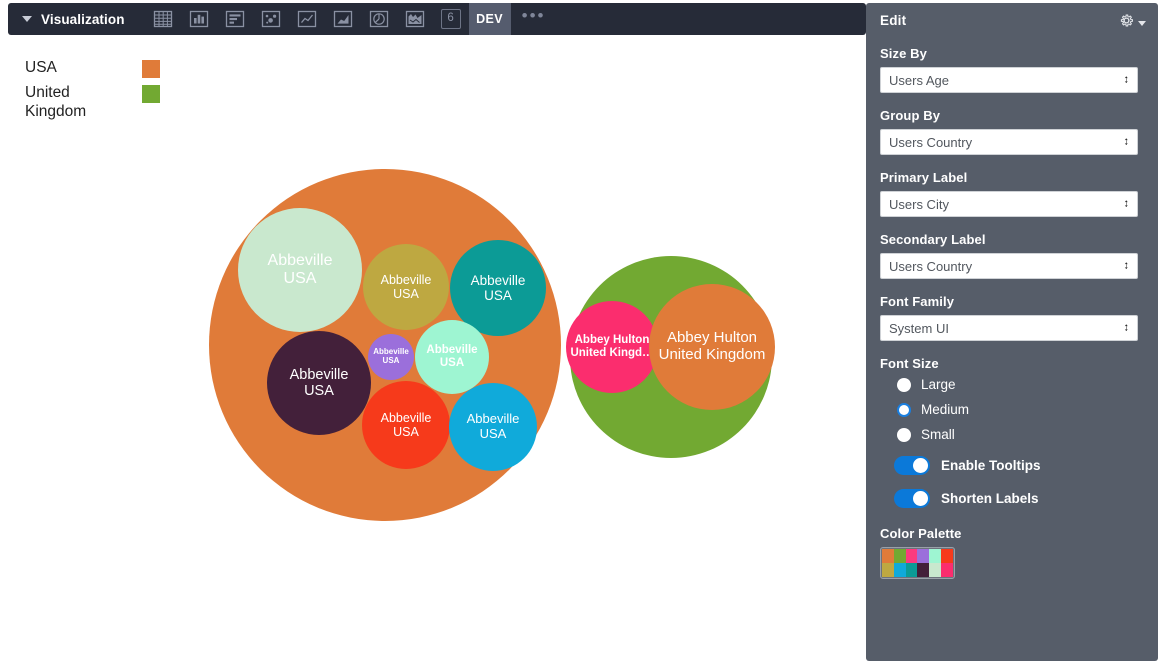  Describe the element at coordinates (990, 498) in the screenshot. I see `toggle-label: Shorten Labels` at that location.